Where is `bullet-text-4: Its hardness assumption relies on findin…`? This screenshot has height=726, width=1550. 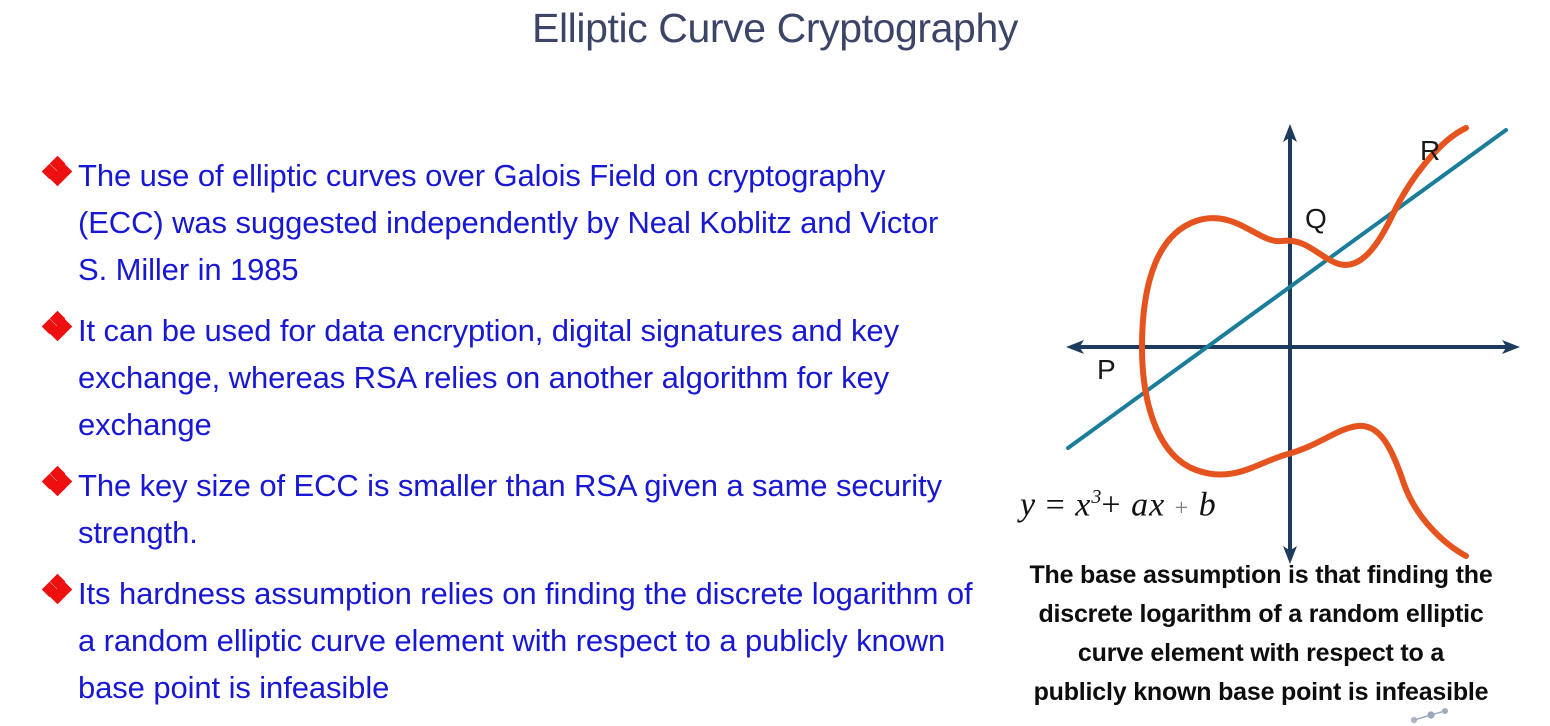
bullet-text-4: Its hardness assumption relies on findin… is located at coordinates (525, 640).